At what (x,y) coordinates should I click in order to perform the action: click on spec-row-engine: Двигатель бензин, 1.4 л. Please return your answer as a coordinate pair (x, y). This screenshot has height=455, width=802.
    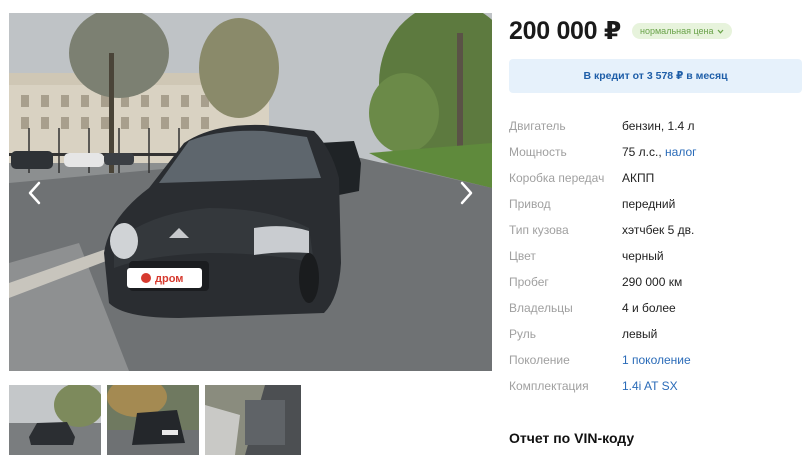
    Looking at the image, I should click on (655, 126).